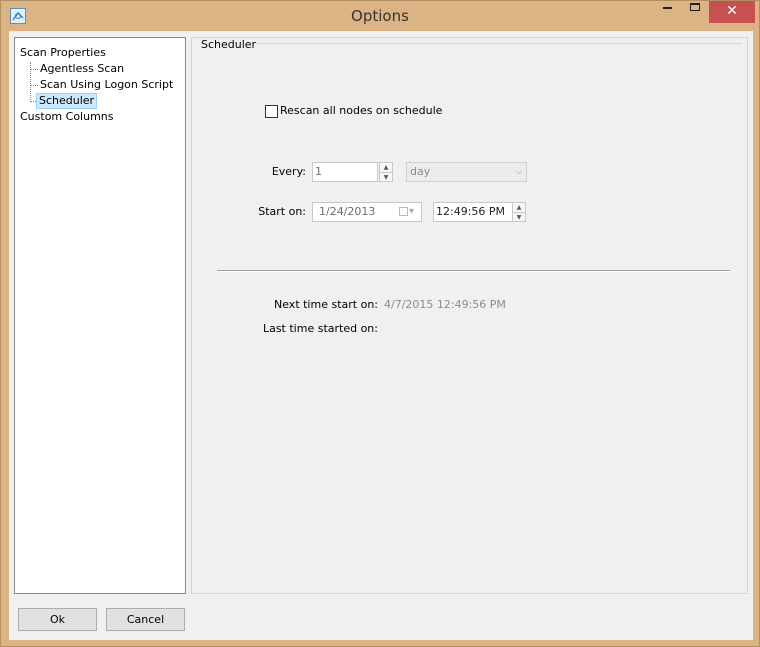 Image resolution: width=760 pixels, height=647 pixels. What do you see at coordinates (57, 619) in the screenshot?
I see `ok-button: Ok` at bounding box center [57, 619].